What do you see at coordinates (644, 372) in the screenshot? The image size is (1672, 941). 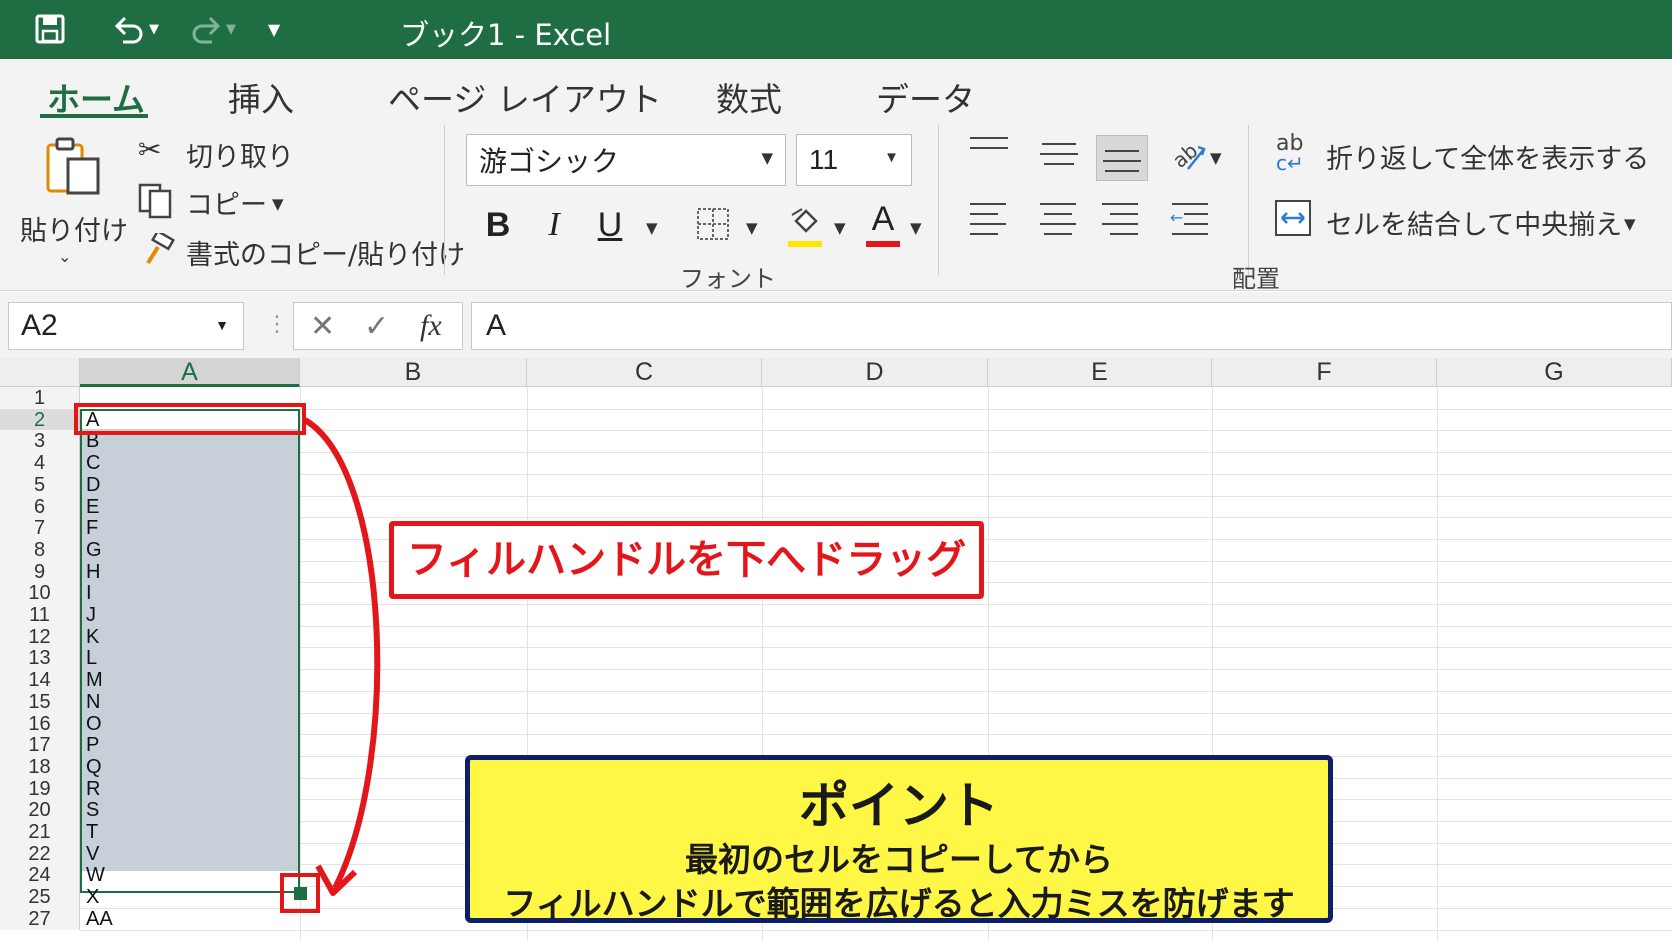 I see `column-header-c: C` at bounding box center [644, 372].